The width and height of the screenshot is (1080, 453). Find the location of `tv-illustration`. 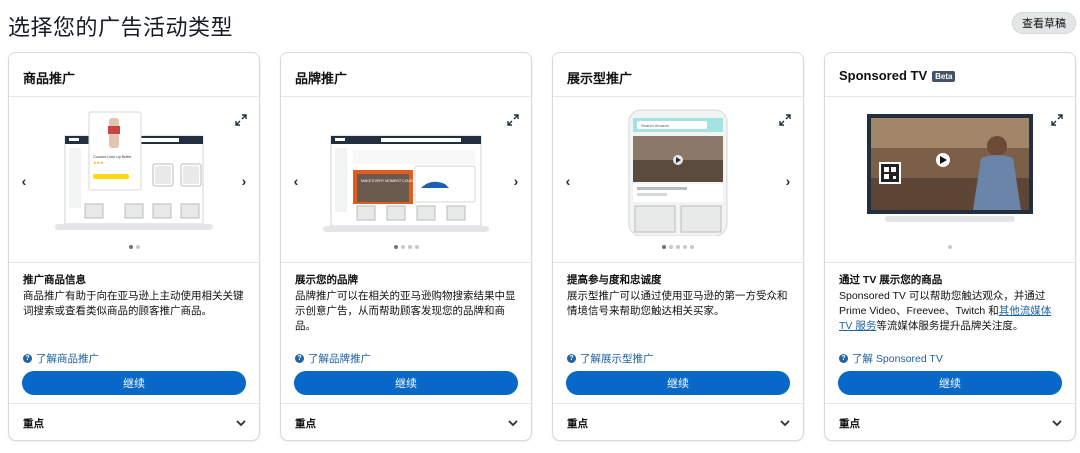

tv-illustration is located at coordinates (950, 168).